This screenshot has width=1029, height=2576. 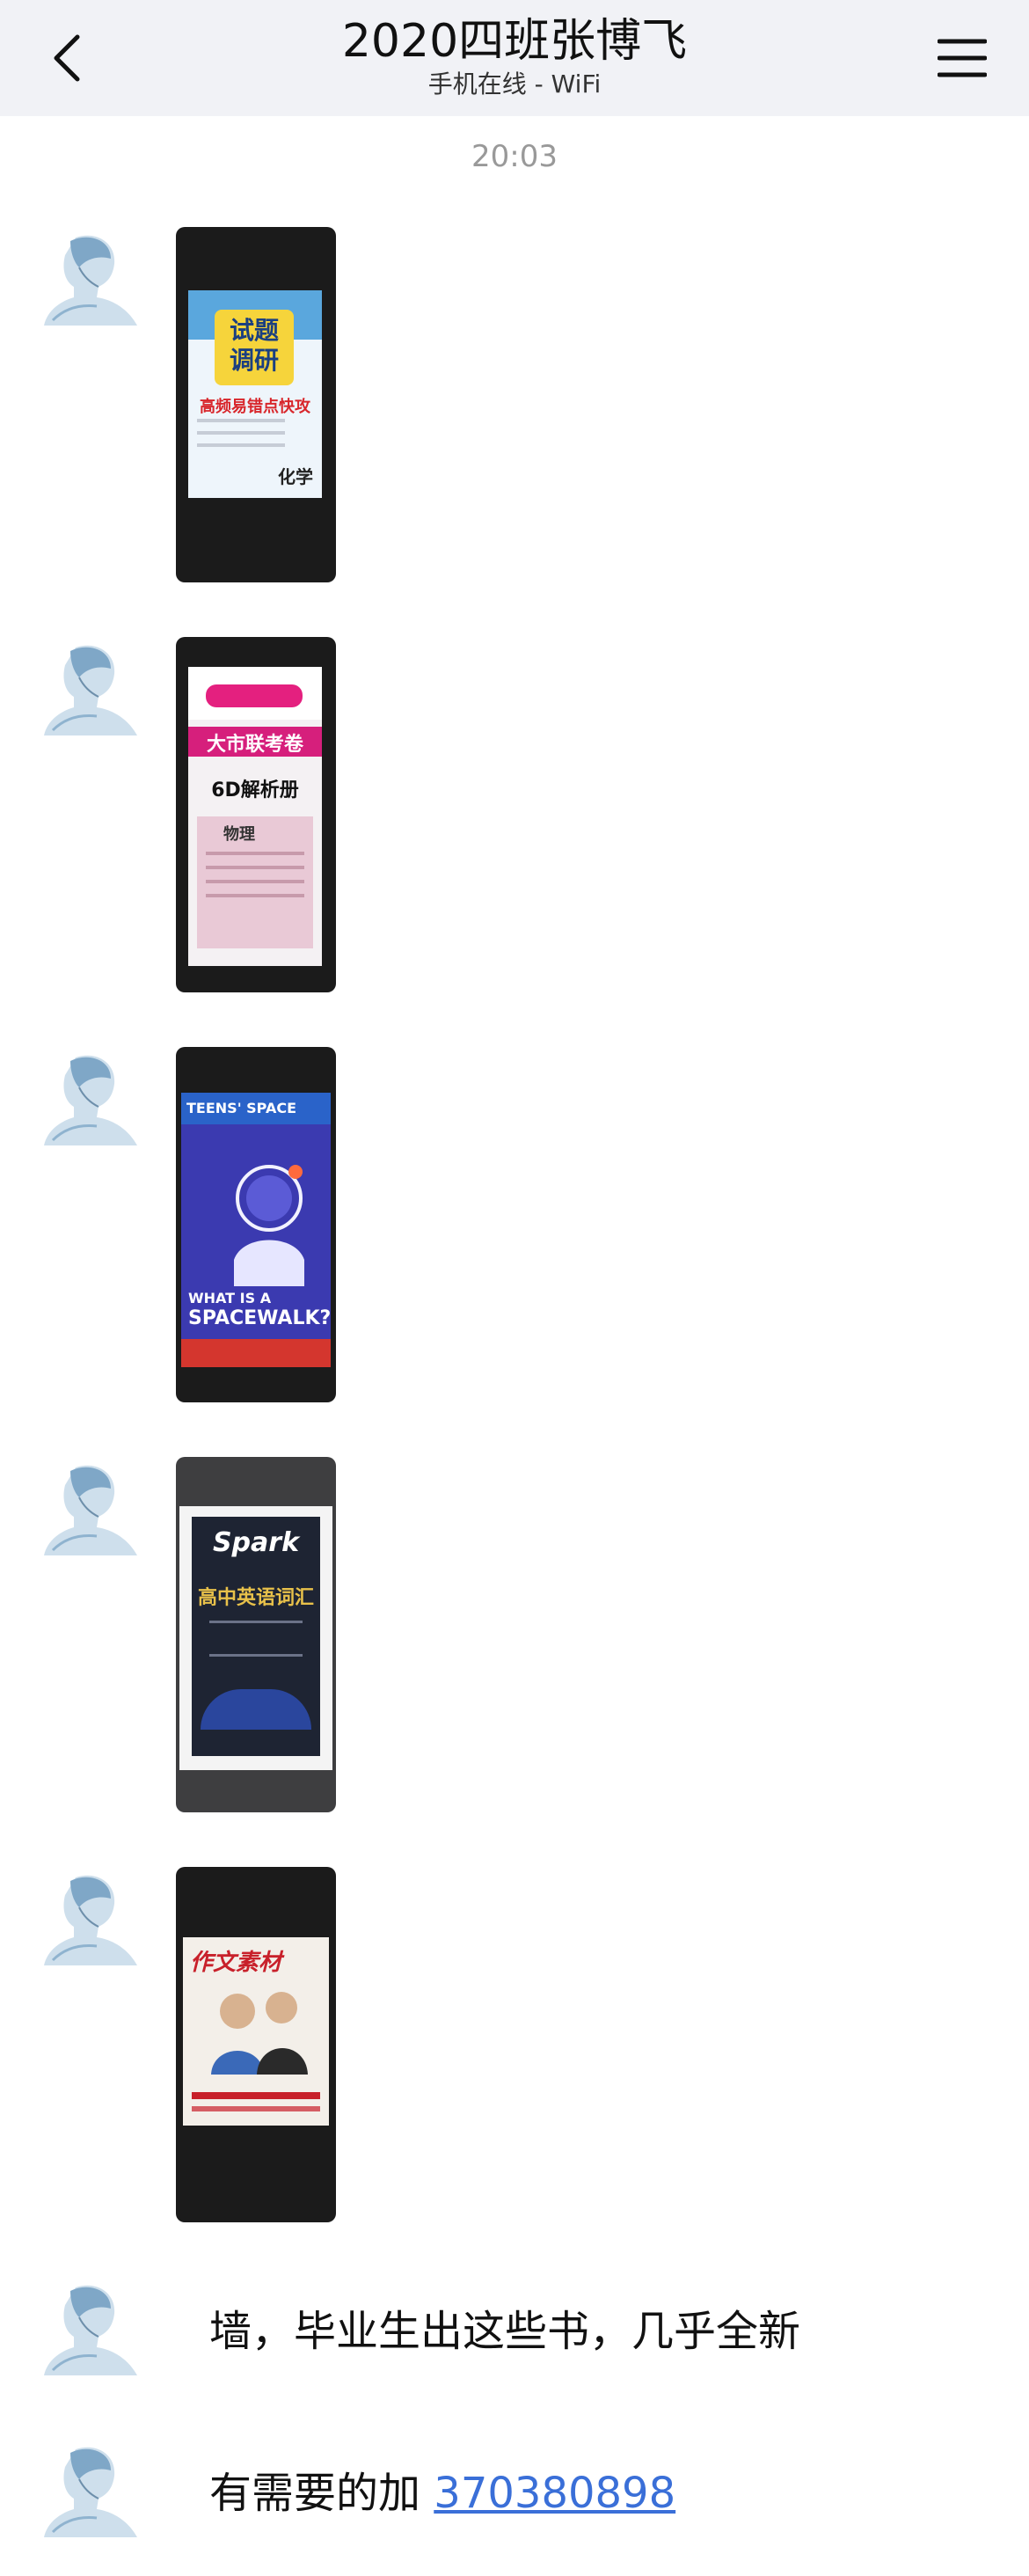 What do you see at coordinates (514, 817) in the screenshot?
I see `message-row: 大市联考卷 6D解析册 物理` at bounding box center [514, 817].